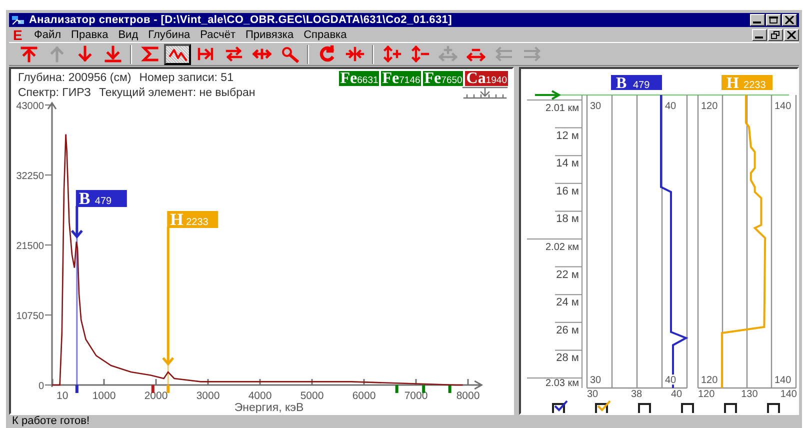  What do you see at coordinates (30, 246) in the screenshot?
I see `axis-label: 21500` at bounding box center [30, 246].